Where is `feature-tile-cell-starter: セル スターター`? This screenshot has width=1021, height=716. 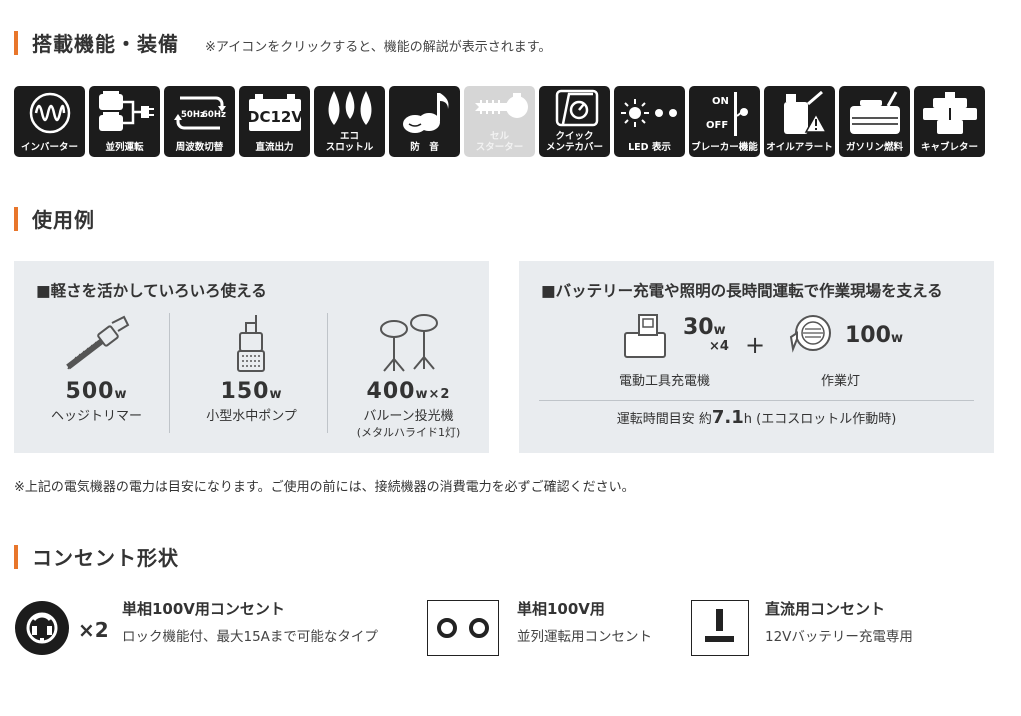
feature-tile-cell-starter: セル スターター is located at coordinates (499, 121).